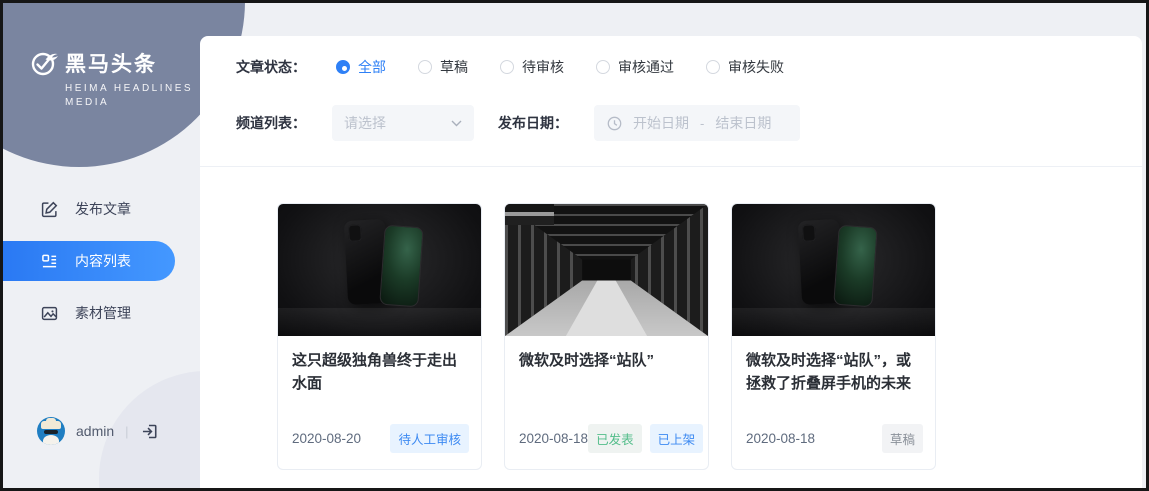 This screenshot has height=491, width=1149. I want to click on username: admin, so click(95, 431).